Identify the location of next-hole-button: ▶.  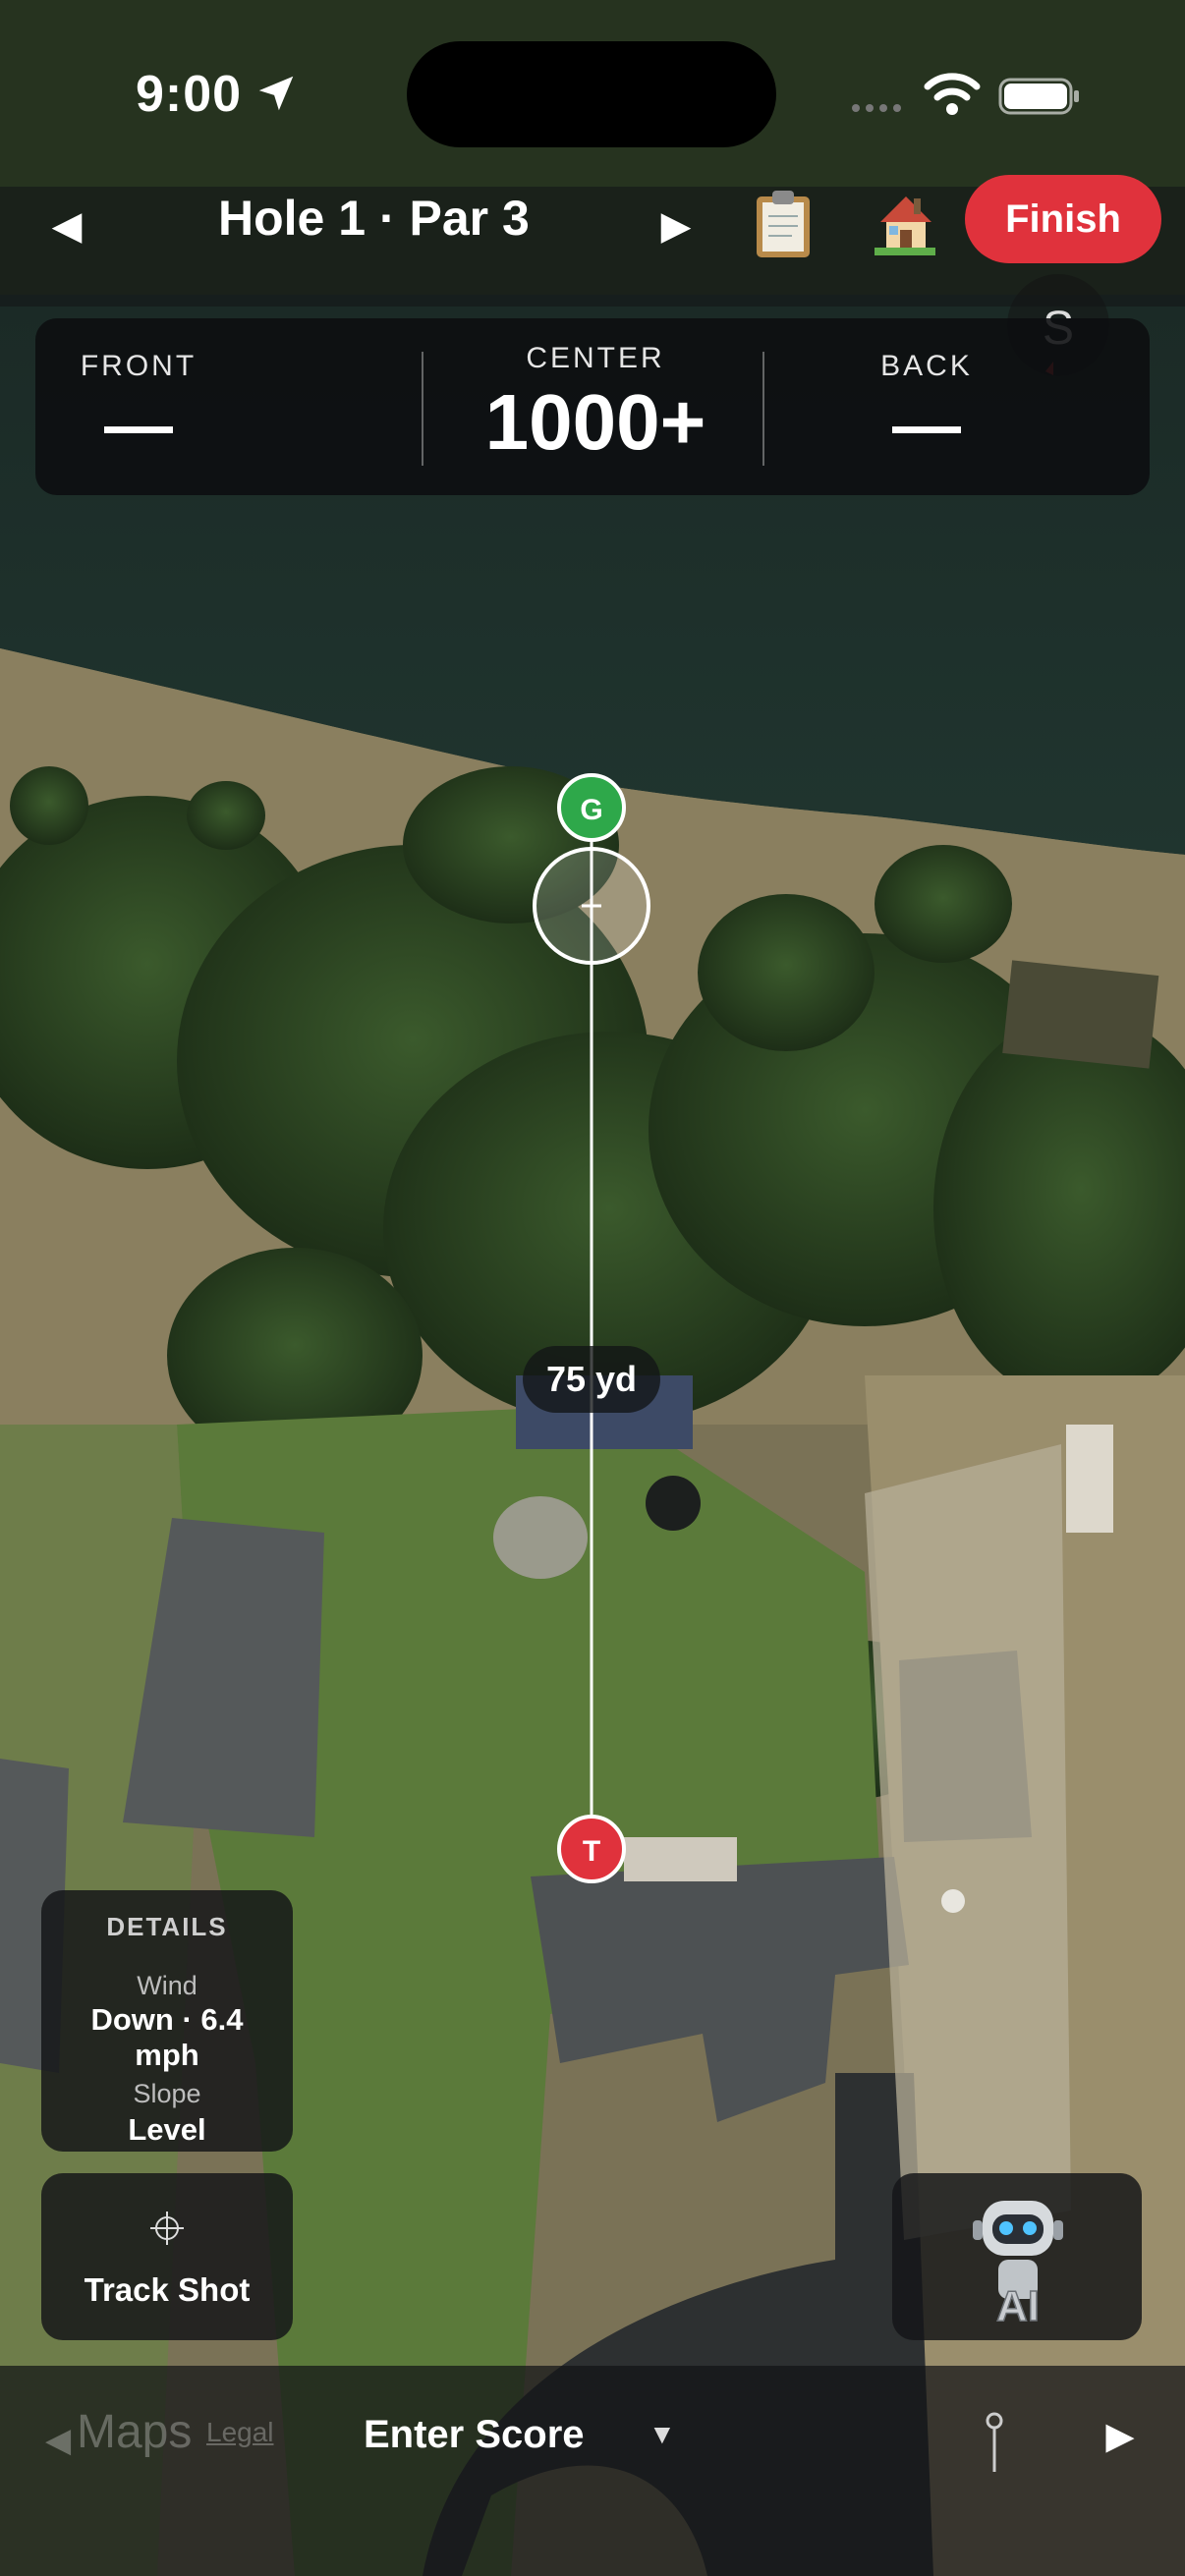
(676, 226).